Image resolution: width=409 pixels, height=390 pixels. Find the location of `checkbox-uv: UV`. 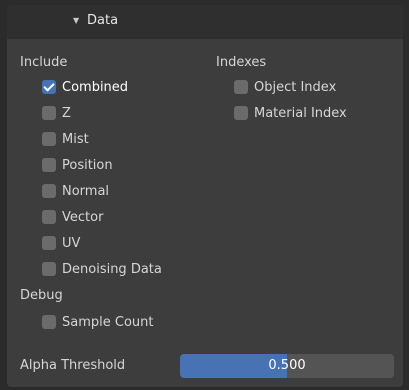

checkbox-uv: UV is located at coordinates (61, 243).